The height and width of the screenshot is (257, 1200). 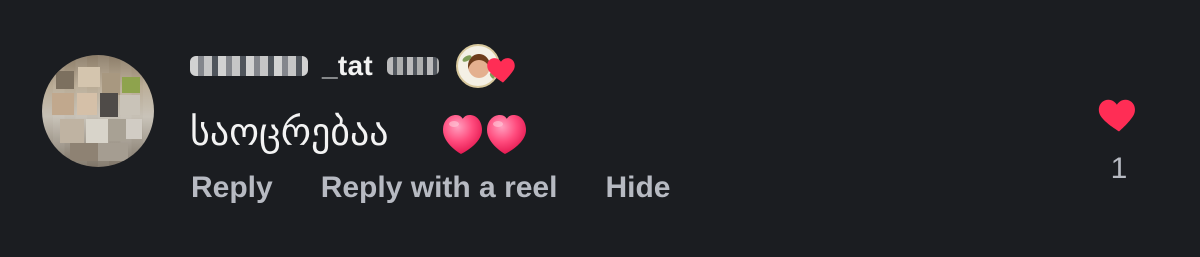 What do you see at coordinates (413, 66) in the screenshot?
I see `timestamp-redacted` at bounding box center [413, 66].